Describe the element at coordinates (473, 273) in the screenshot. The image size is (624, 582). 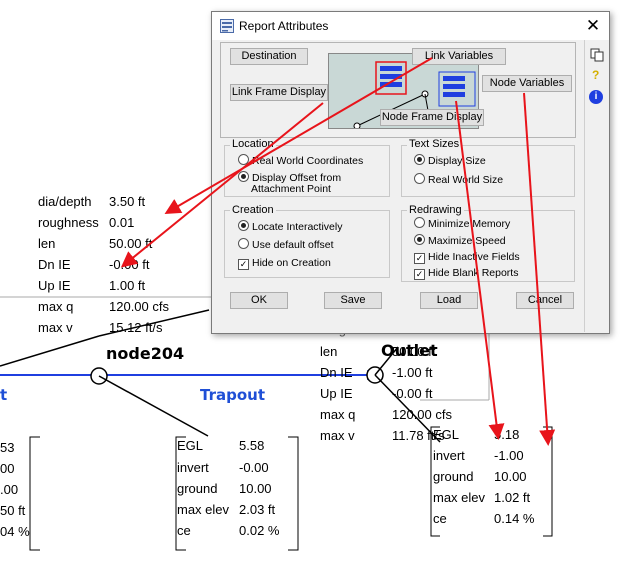
I see `option-label: Hide Blank Reports` at that location.